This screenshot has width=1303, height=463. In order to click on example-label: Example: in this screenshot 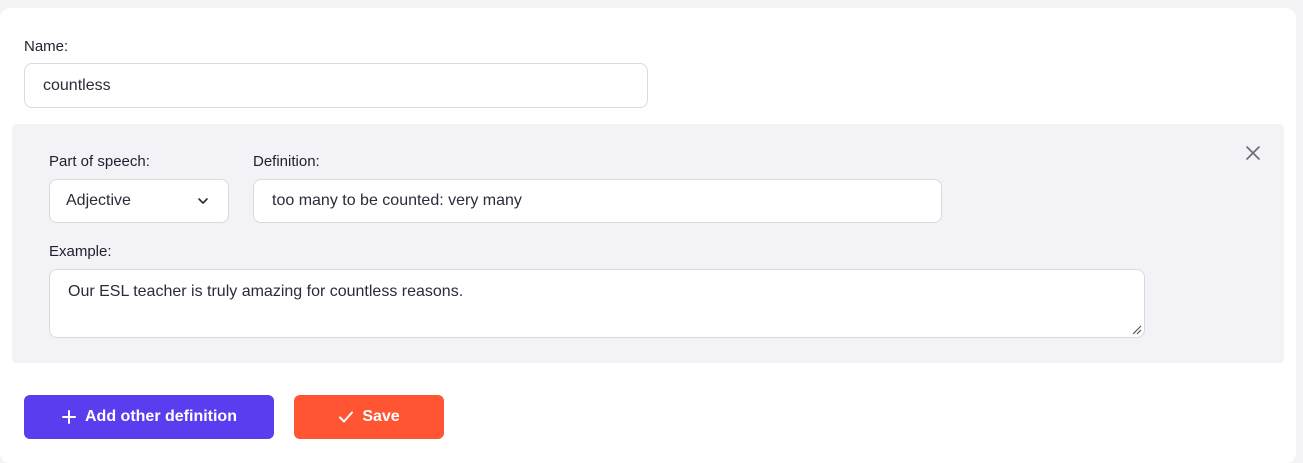, I will do `click(80, 251)`.